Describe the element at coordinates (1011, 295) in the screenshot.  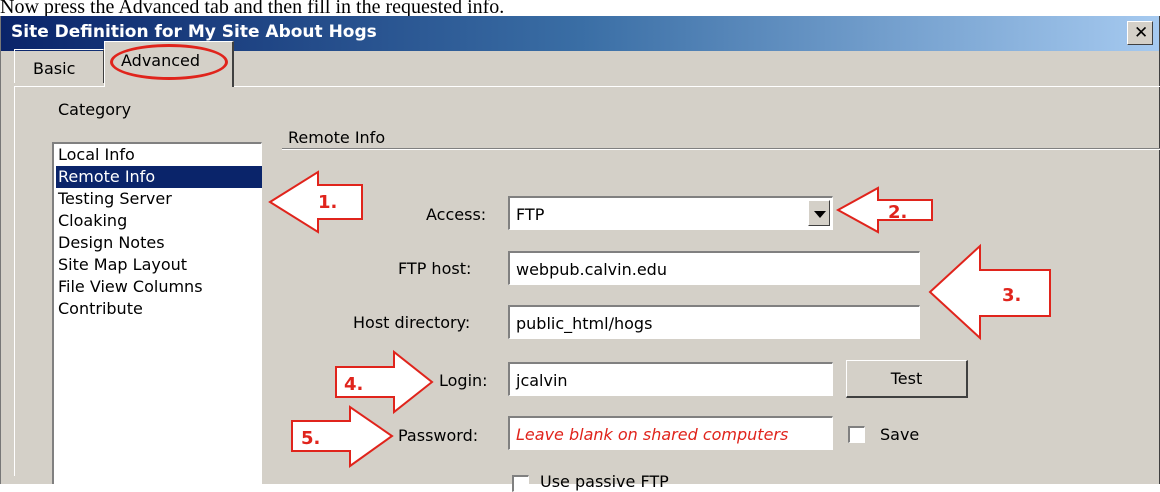
I see `callout-number-3: 3.` at that location.